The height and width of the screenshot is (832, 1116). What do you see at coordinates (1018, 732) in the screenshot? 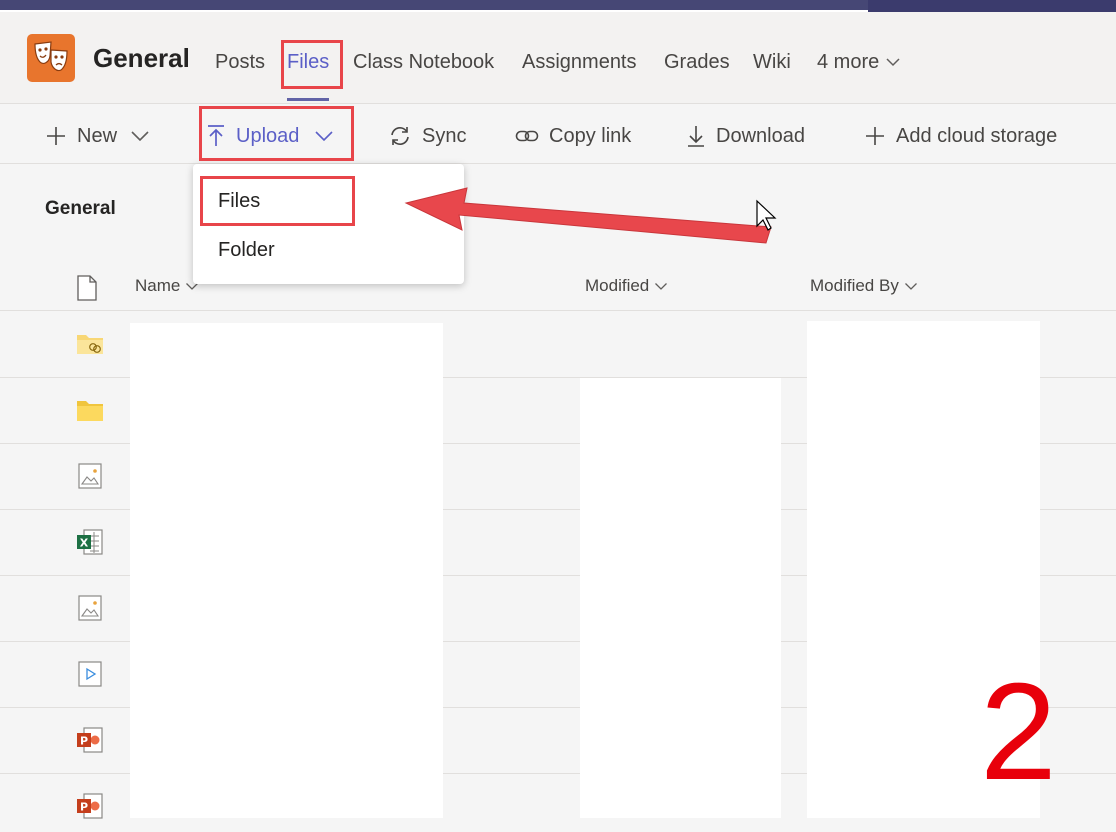
I see `step-number-annotation: 2` at bounding box center [1018, 732].